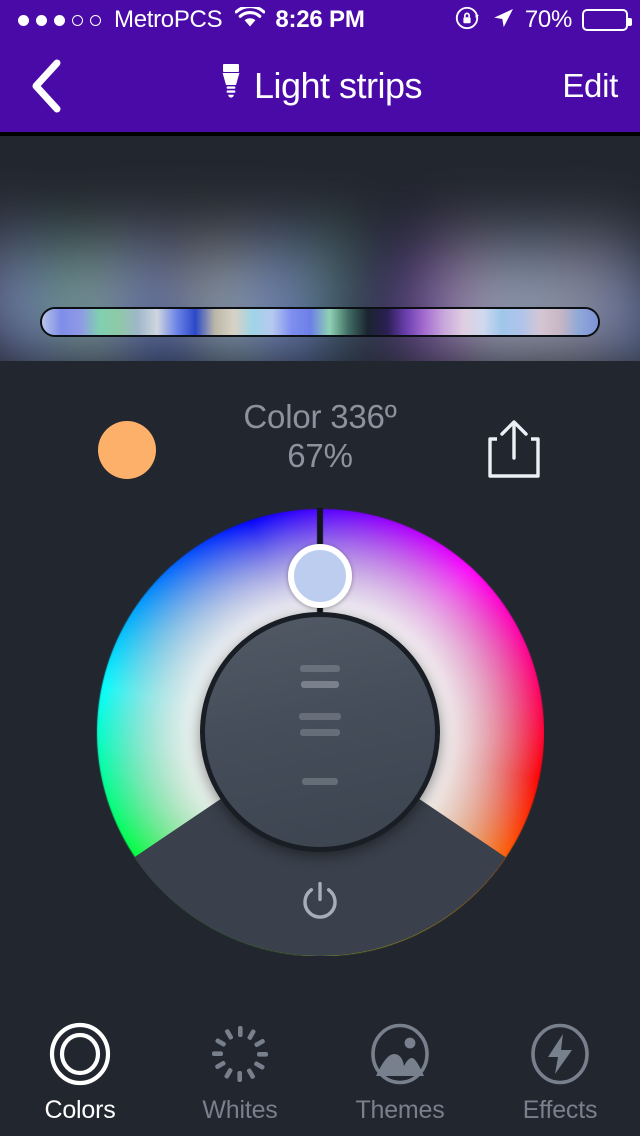 The height and width of the screenshot is (1136, 640). What do you see at coordinates (503, 20) in the screenshot?
I see `location-arrow-icon` at bounding box center [503, 20].